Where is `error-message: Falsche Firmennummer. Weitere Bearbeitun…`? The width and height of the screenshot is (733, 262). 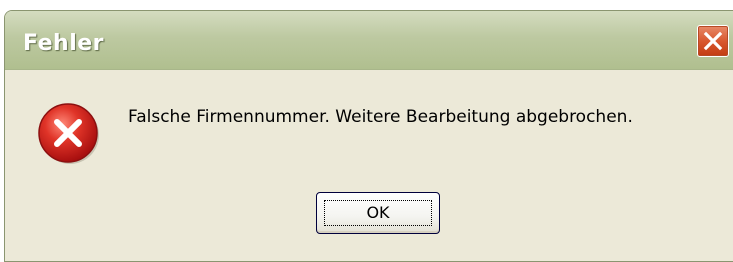
error-message: Falsche Firmennummer. Weitere Bearbeitun… is located at coordinates (380, 117).